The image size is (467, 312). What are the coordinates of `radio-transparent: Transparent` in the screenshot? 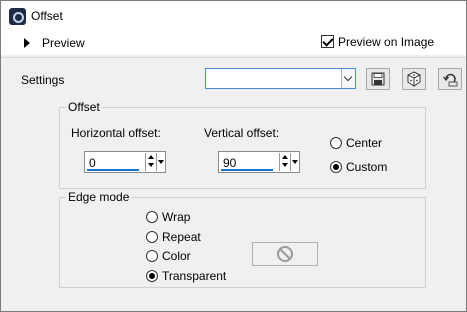 It's located at (186, 276).